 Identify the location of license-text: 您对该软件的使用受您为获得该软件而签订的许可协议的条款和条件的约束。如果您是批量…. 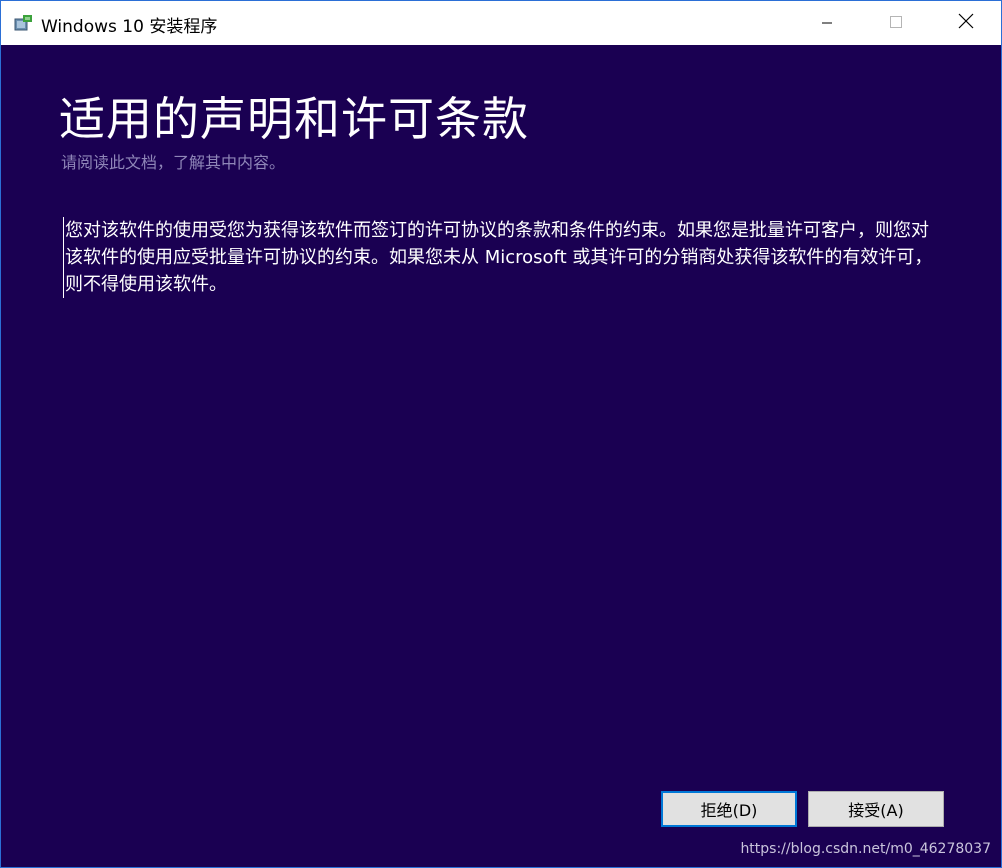
(504, 257).